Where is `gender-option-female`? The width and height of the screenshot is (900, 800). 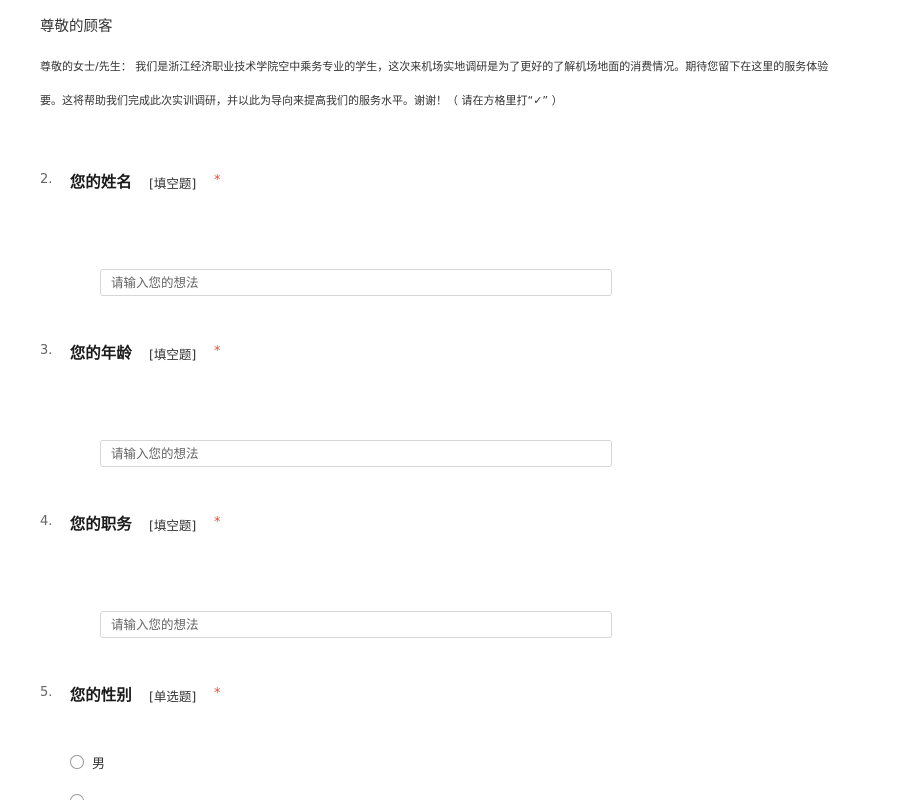
gender-option-female is located at coordinates (81, 796).